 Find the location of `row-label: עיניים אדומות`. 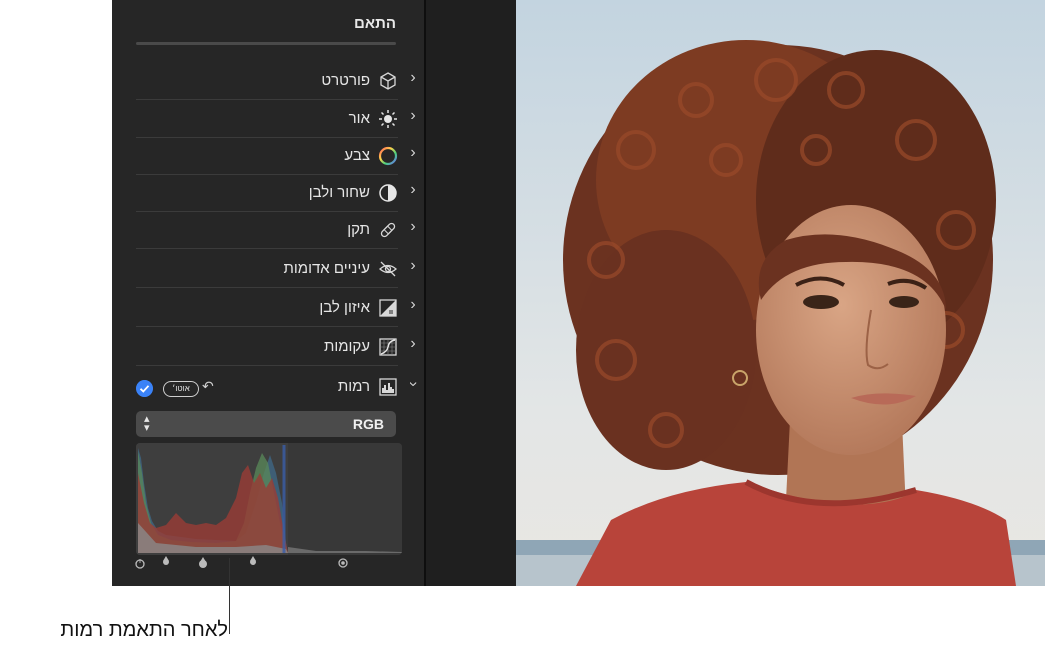

row-label: עיניים אדומות is located at coordinates (327, 268).